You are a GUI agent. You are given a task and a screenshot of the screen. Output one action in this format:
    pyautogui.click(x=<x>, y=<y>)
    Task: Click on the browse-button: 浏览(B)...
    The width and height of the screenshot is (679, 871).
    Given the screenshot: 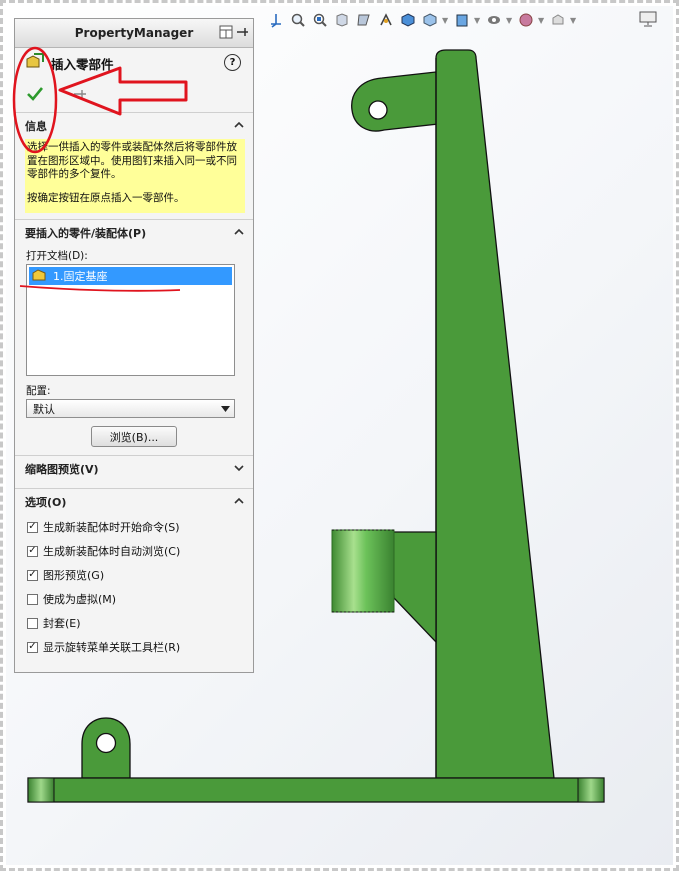 What is the action you would take?
    pyautogui.click(x=134, y=436)
    